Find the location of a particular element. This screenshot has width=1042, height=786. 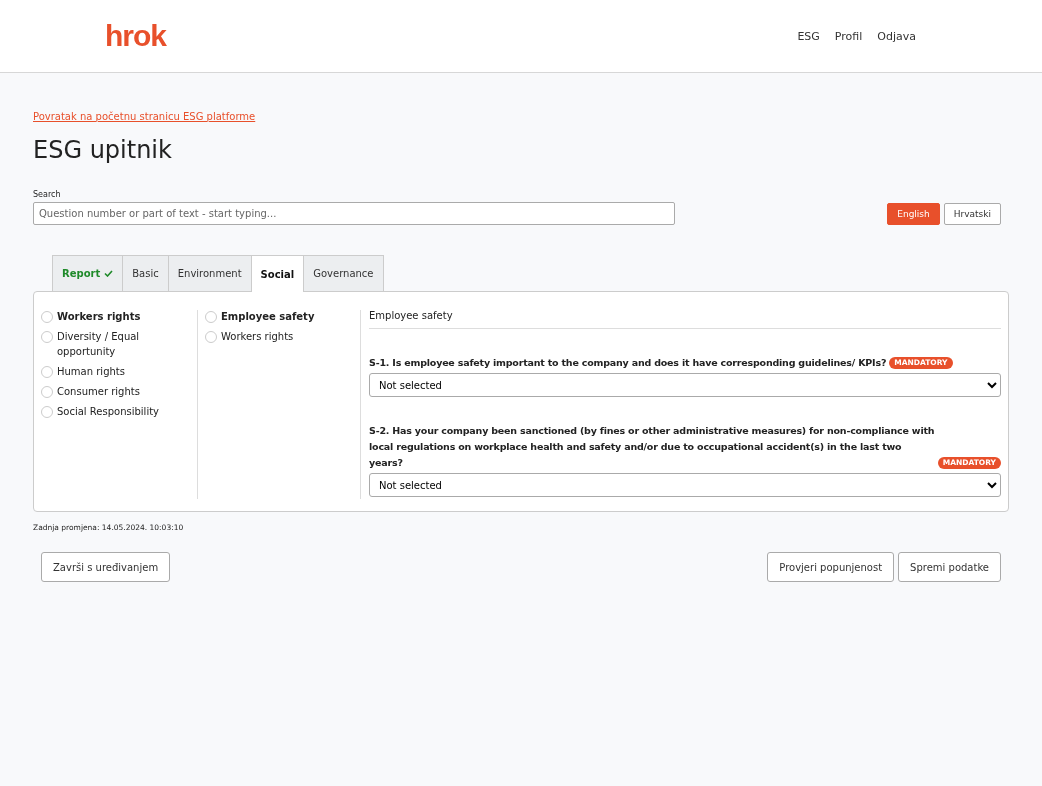

action-button: Provjeri popunjenost is located at coordinates (831, 567).